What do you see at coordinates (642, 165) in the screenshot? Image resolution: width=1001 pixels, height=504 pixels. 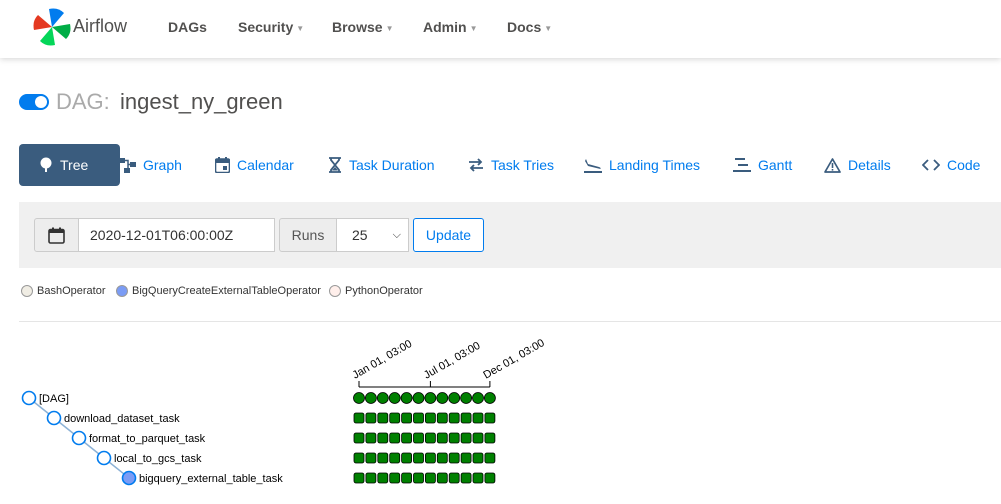 I see `tab-landing-times: Landing Times` at bounding box center [642, 165].